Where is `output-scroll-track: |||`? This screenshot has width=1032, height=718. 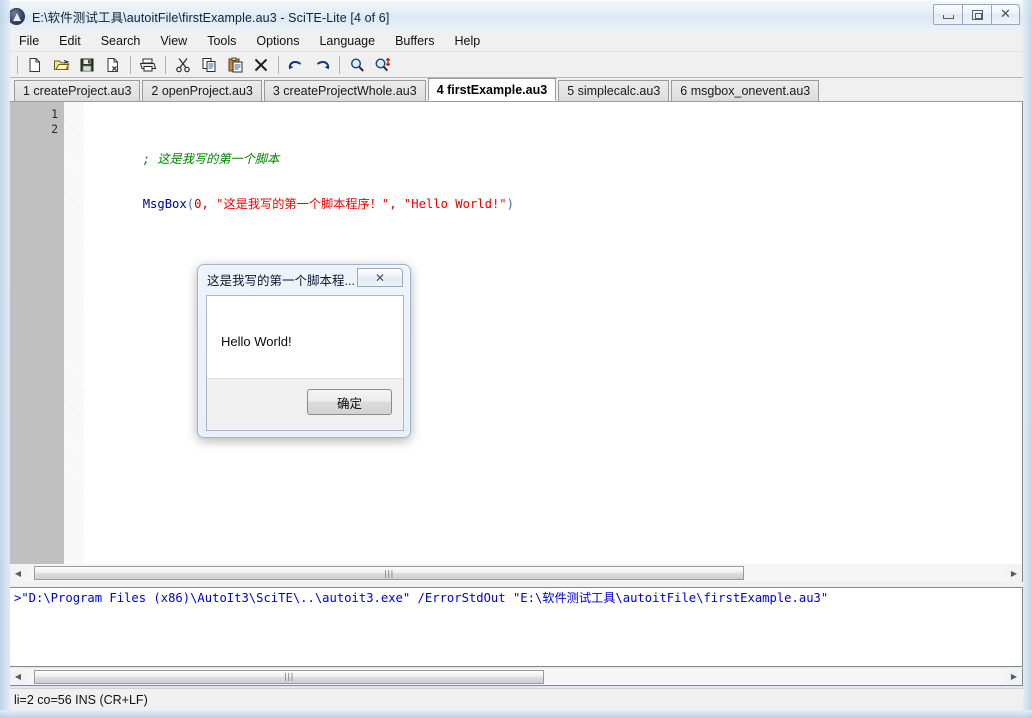
output-scroll-track: ||| is located at coordinates (516, 676).